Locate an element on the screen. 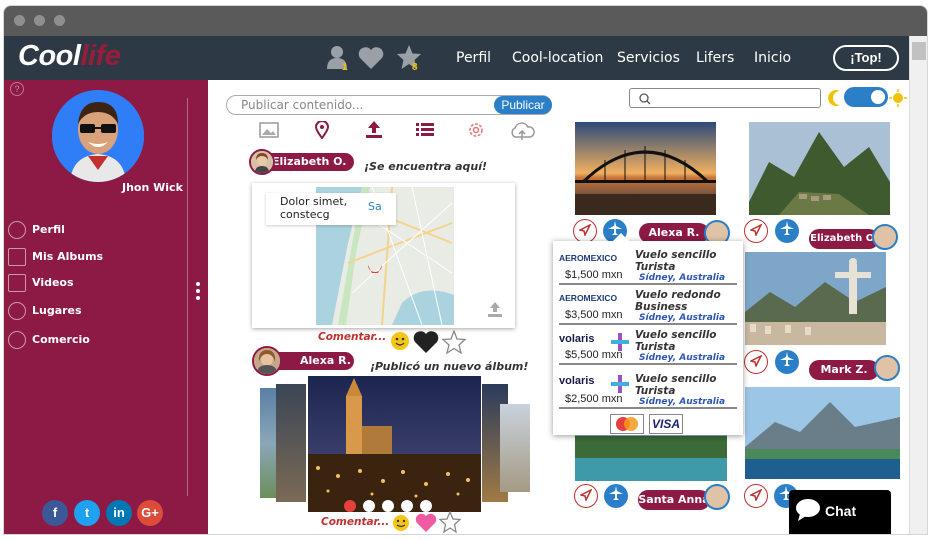 Image resolution: width=931 pixels, height=540 pixels. window-maximize-dot is located at coordinates (59, 20).